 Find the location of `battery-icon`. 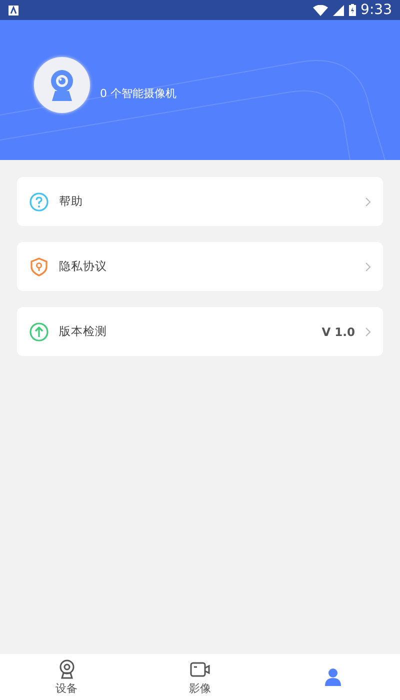

battery-icon is located at coordinates (352, 10).